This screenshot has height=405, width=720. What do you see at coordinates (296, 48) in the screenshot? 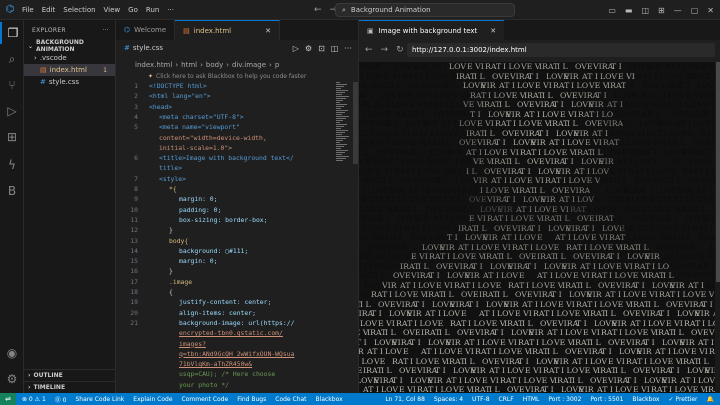
I see `run-icon: ▷` at bounding box center [296, 48].